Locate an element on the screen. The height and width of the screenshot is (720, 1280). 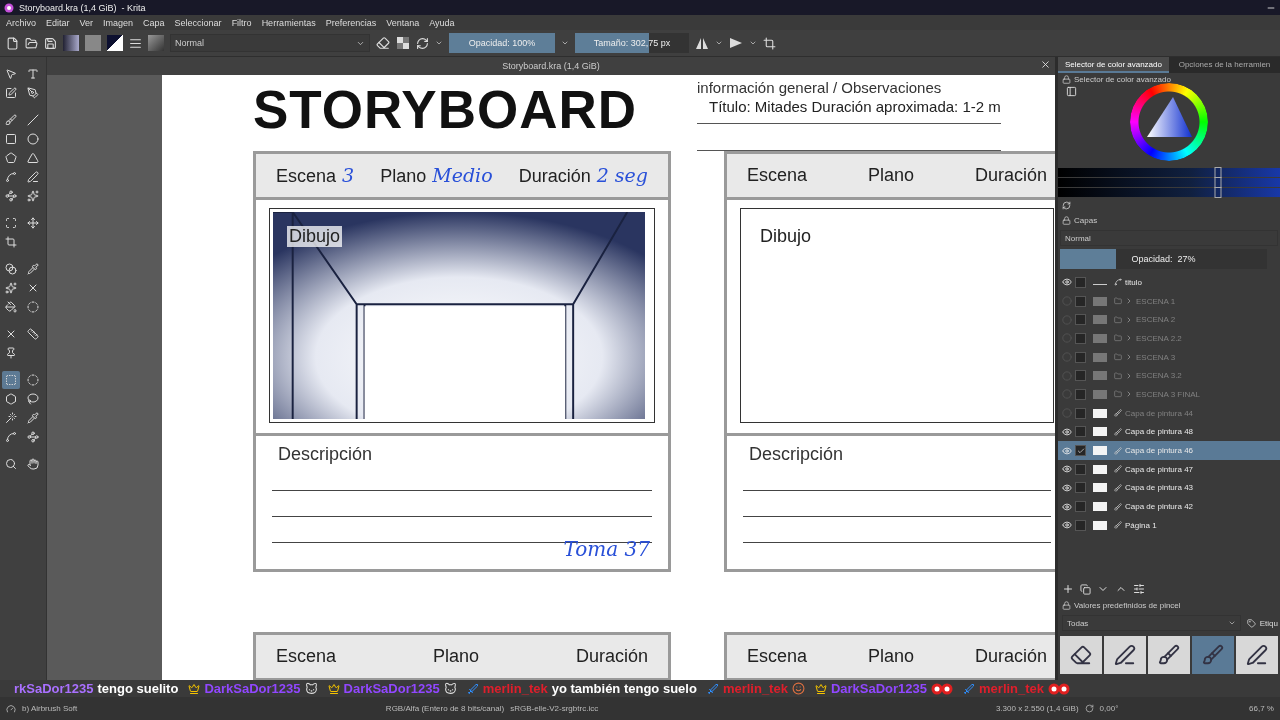
layer-row: Capa de pintura 46 is located at coordinates (1169, 450).